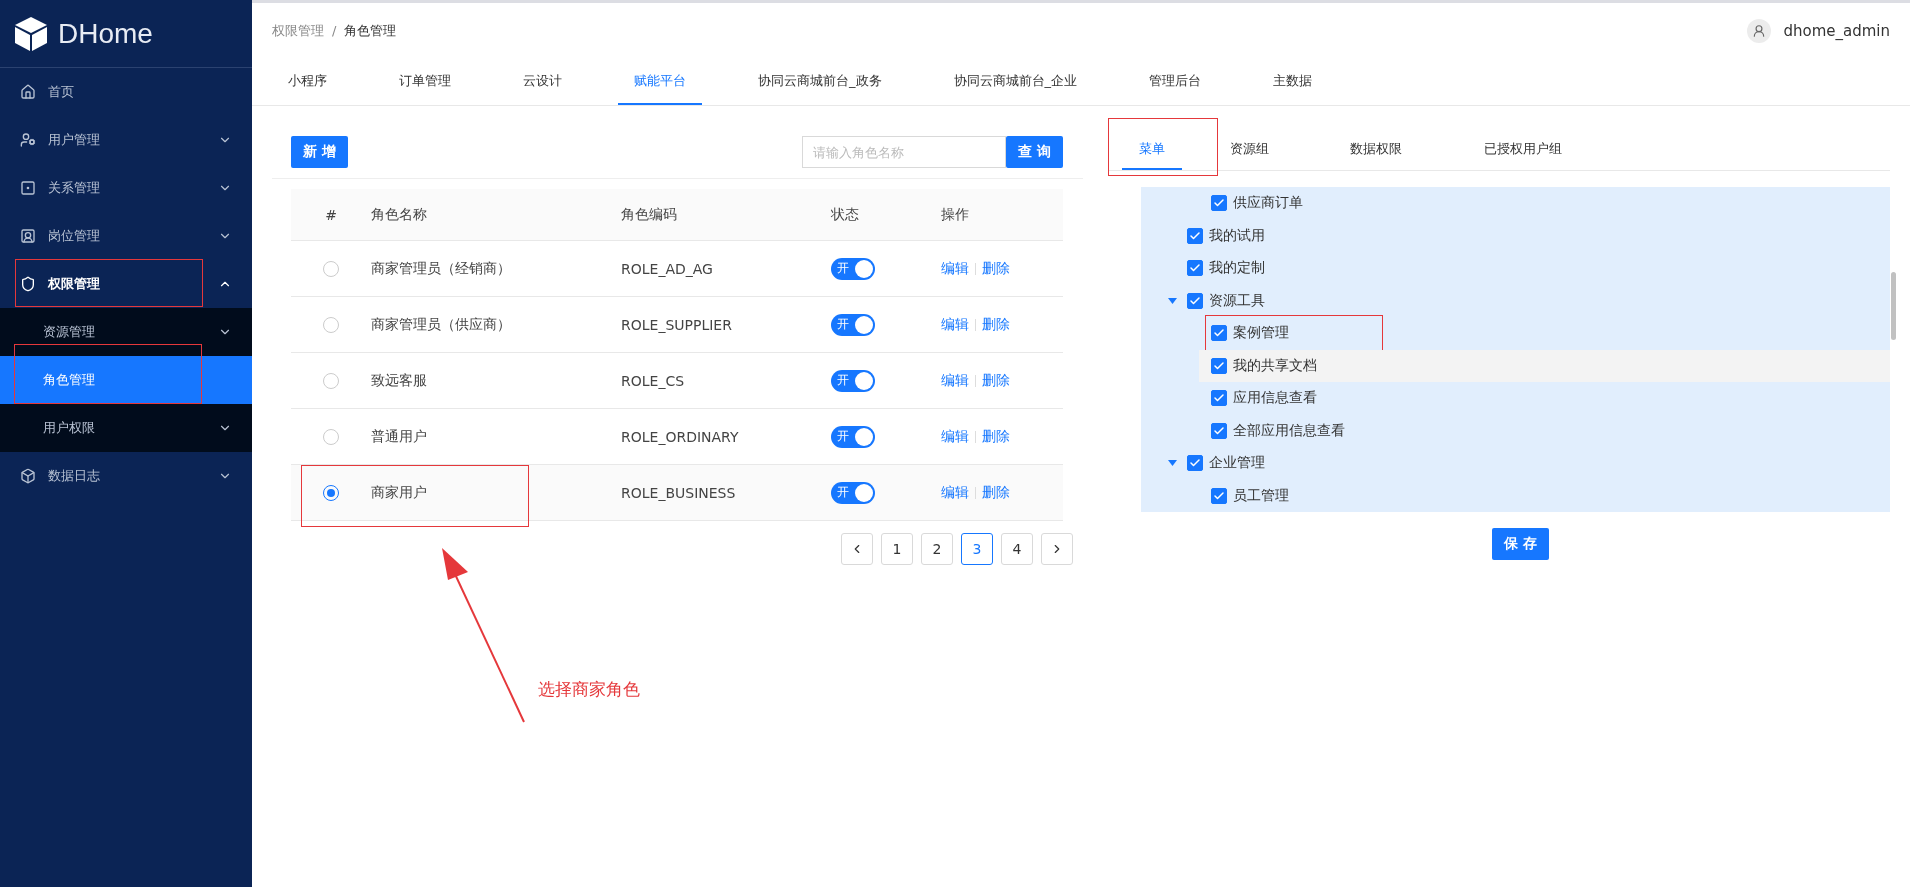  What do you see at coordinates (1237, 300) in the screenshot?
I see `tree-item-label: 资源工具` at bounding box center [1237, 300].